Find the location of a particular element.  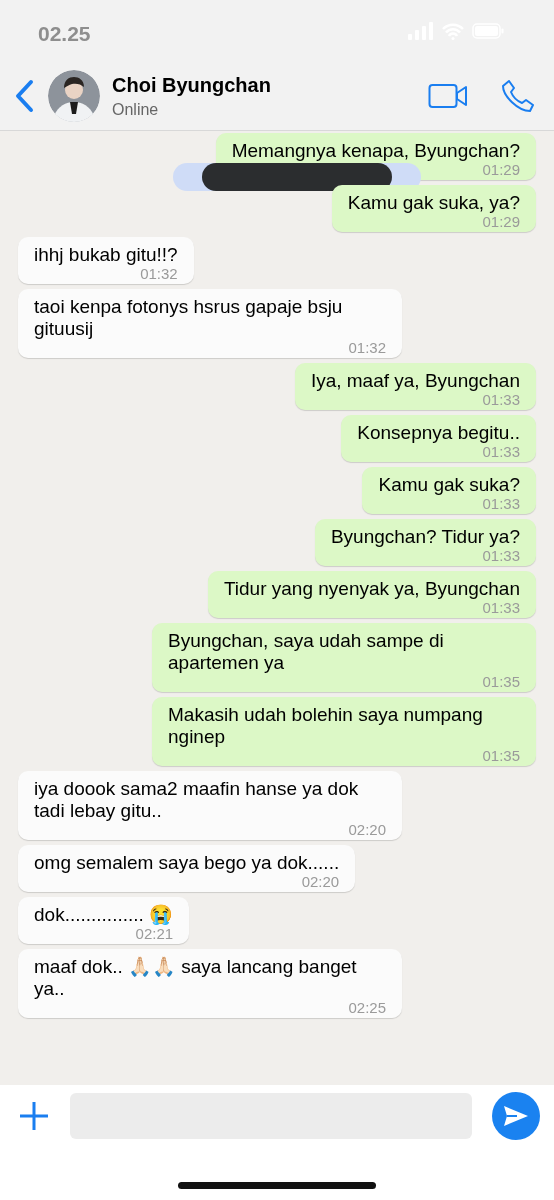

clock-time: 02.25 is located at coordinates (64, 33).